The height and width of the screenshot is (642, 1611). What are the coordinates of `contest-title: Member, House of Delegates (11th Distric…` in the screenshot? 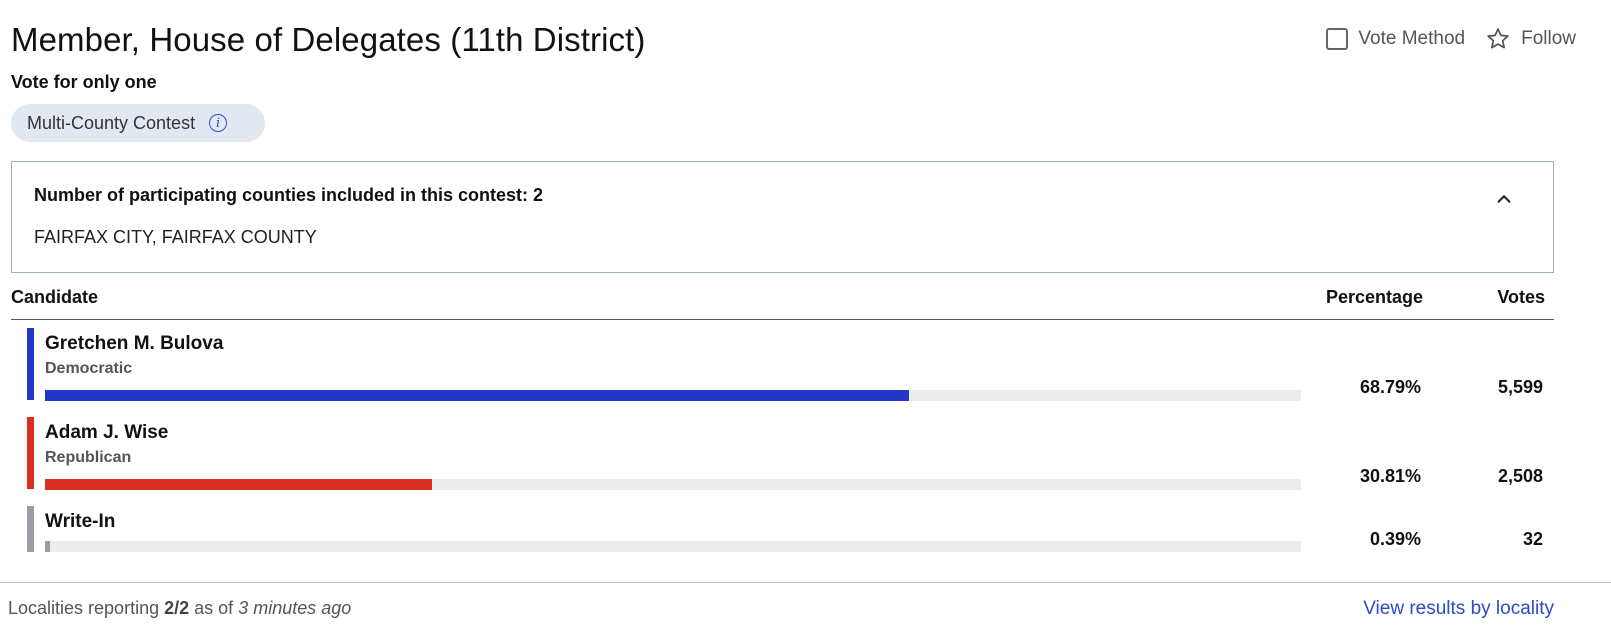 It's located at (328, 39).